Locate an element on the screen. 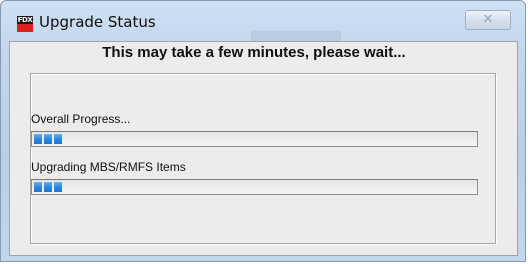 Image resolution: width=528 pixels, height=264 pixels. items-progress-fill is located at coordinates (255, 187).